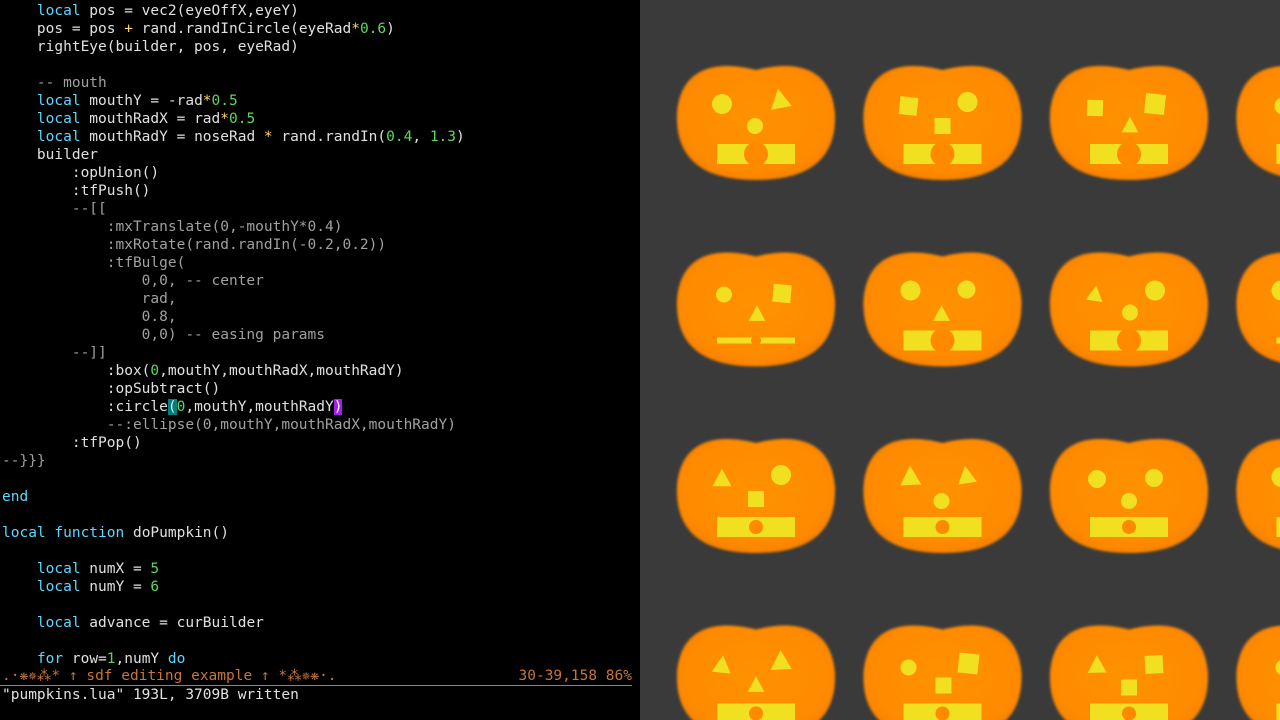 This screenshot has width=1280, height=720. Describe the element at coordinates (15, 497) in the screenshot. I see `code-line: end` at that location.